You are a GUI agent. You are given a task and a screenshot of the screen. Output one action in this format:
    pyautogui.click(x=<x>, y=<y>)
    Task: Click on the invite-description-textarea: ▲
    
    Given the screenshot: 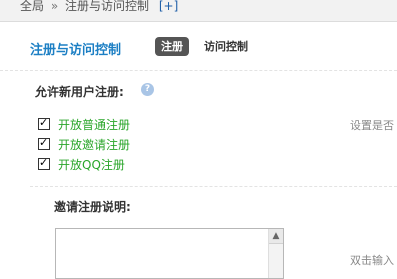 What is the action you would take?
    pyautogui.click(x=169, y=253)
    